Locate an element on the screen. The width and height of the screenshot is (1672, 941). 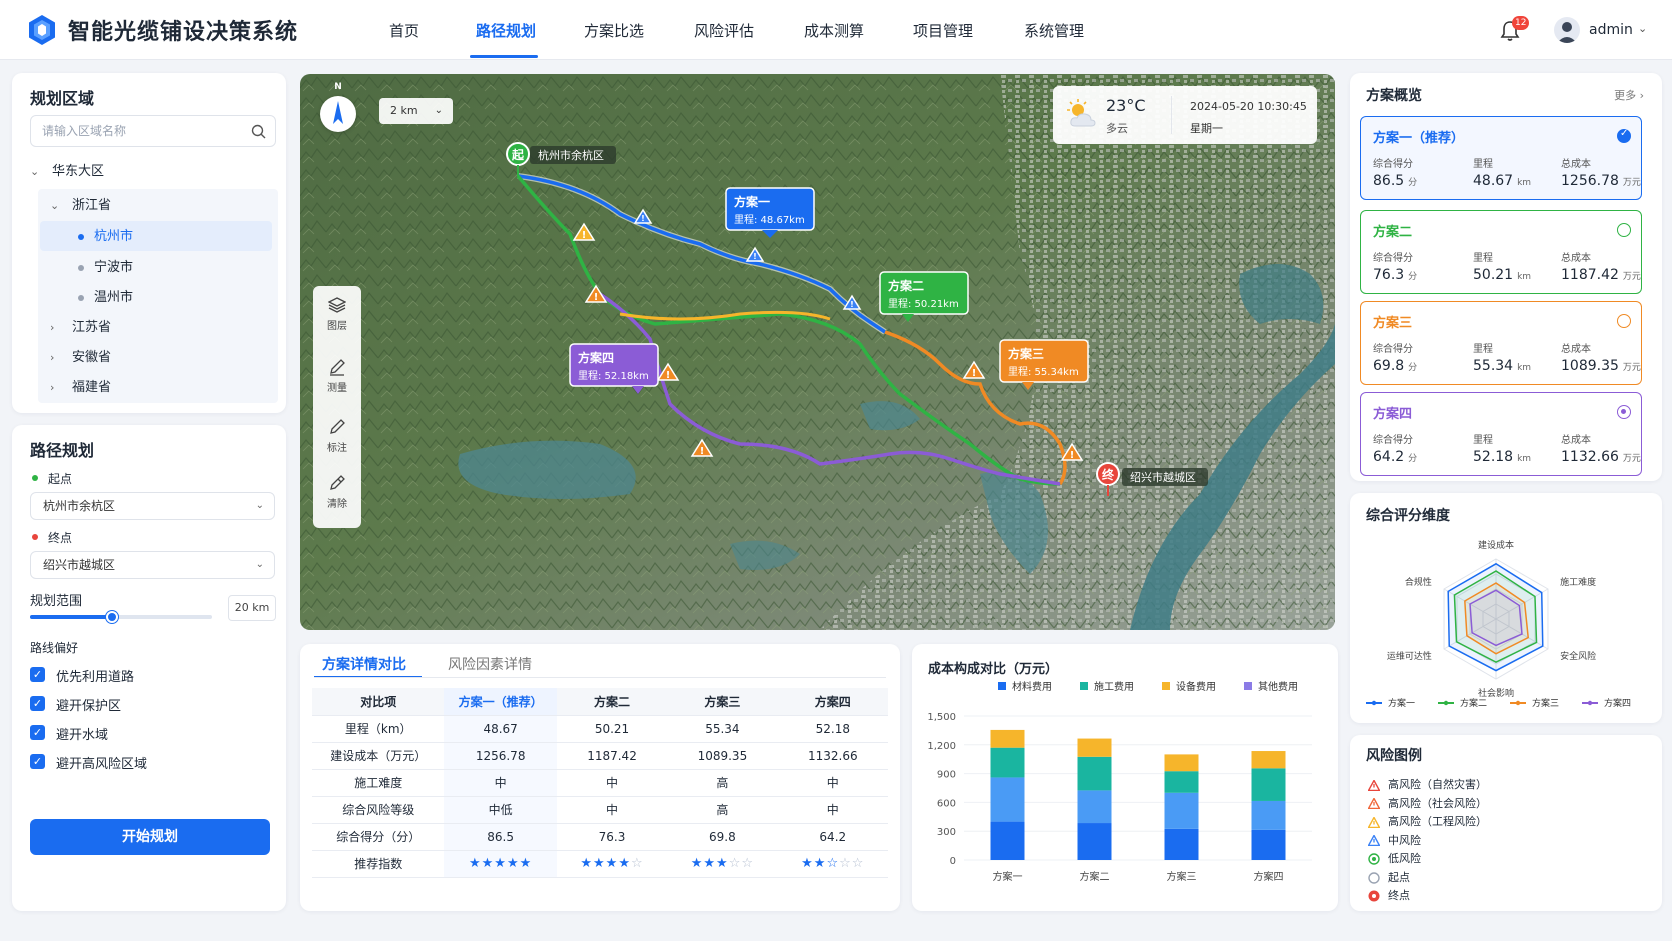
search-icon is located at coordinates (258, 131).